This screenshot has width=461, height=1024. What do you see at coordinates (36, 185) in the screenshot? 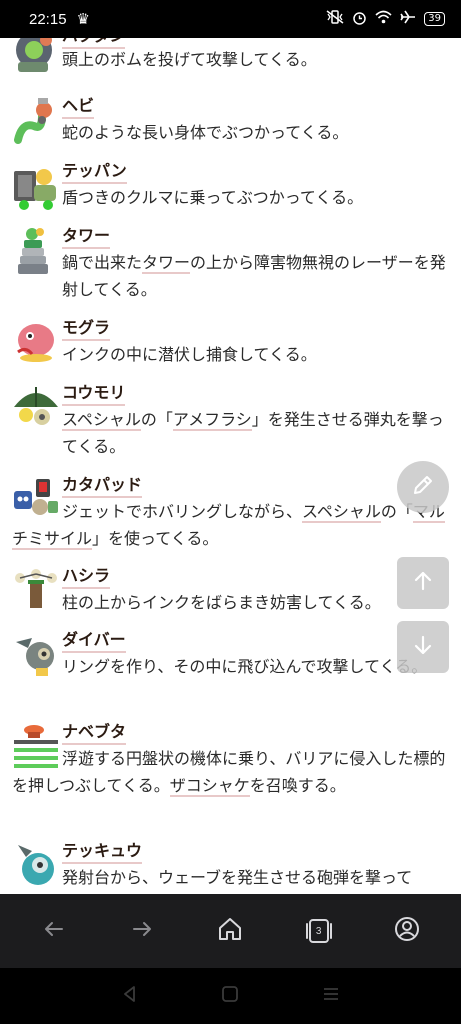
I see `teppan-image` at bounding box center [36, 185].